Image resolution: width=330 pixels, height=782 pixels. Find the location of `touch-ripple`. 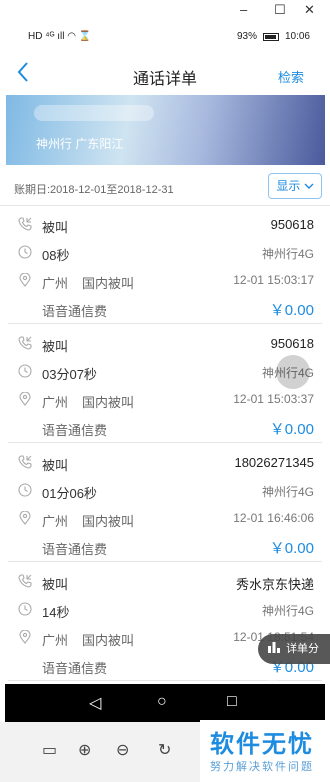

touch-ripple is located at coordinates (293, 372).